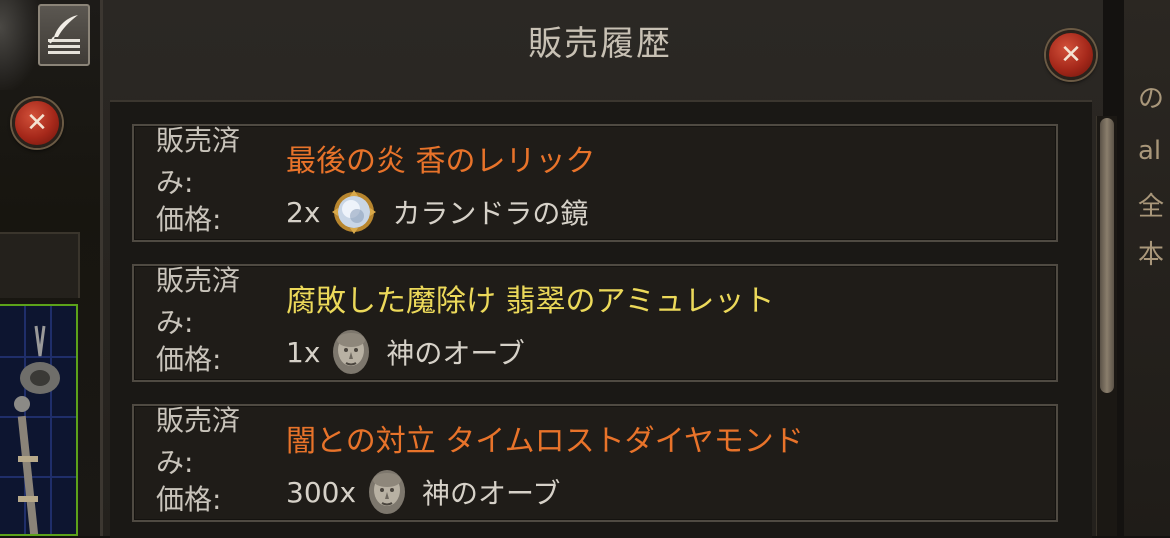  I want to click on clipped-text: 全, so click(1151, 207).